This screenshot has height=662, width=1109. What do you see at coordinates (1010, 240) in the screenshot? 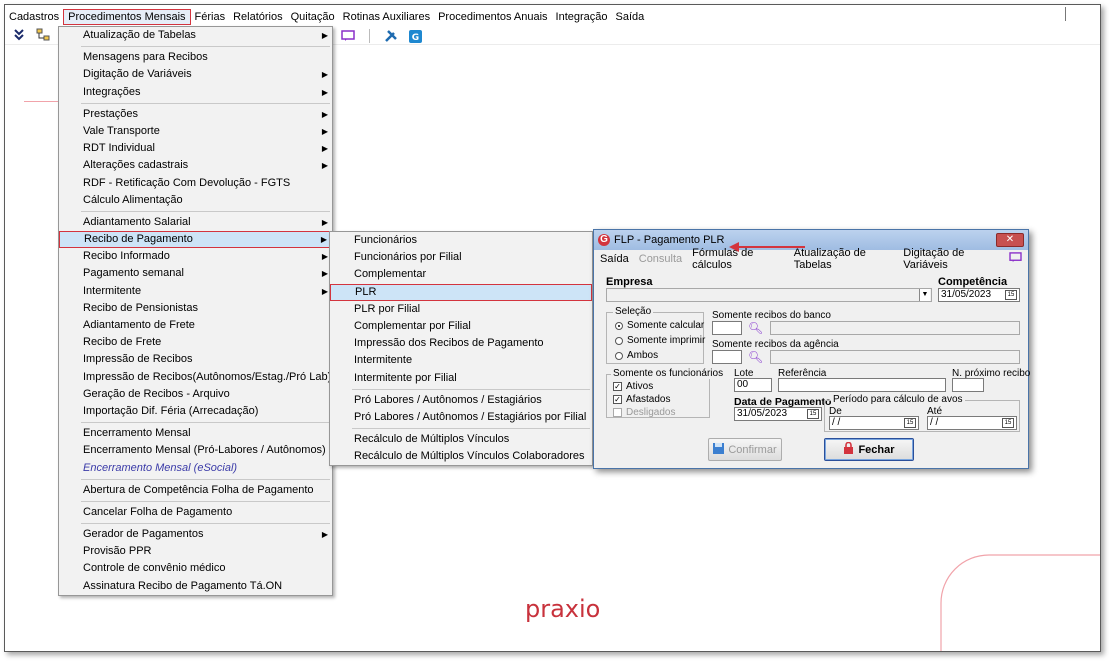
I see `close-button: ✕` at bounding box center [1010, 240].